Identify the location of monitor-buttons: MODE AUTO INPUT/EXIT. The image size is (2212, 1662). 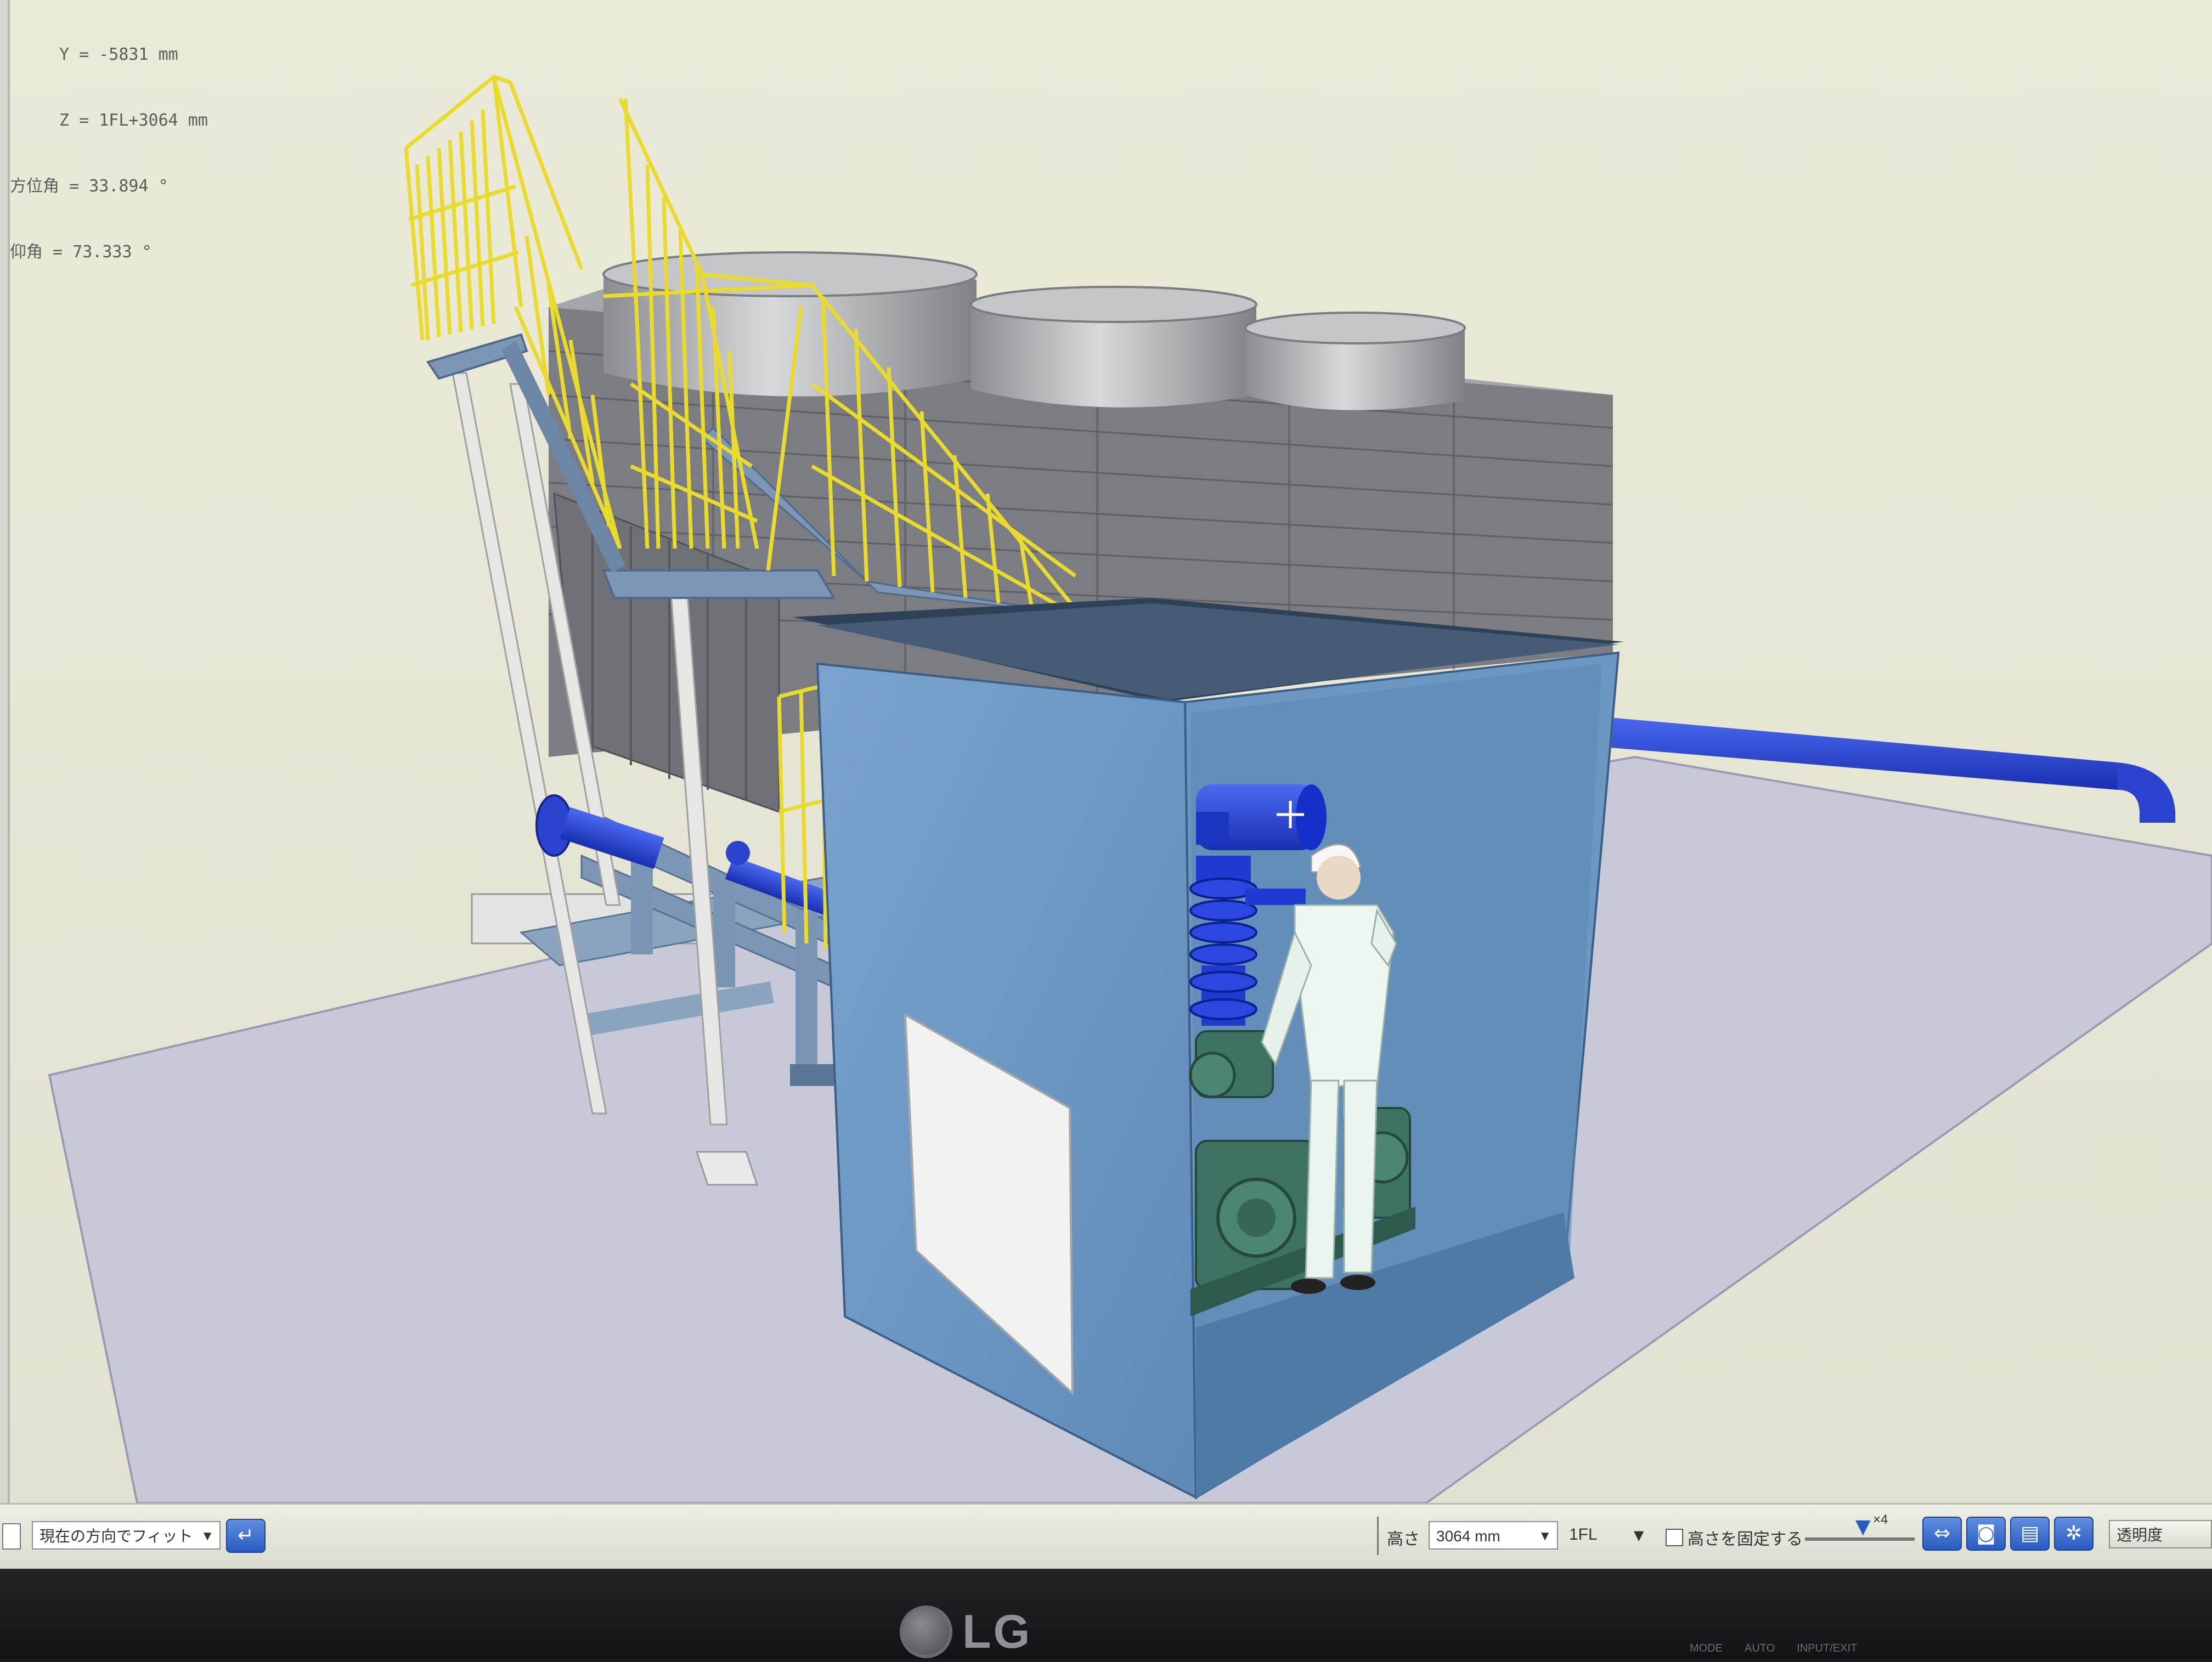
(1774, 1649).